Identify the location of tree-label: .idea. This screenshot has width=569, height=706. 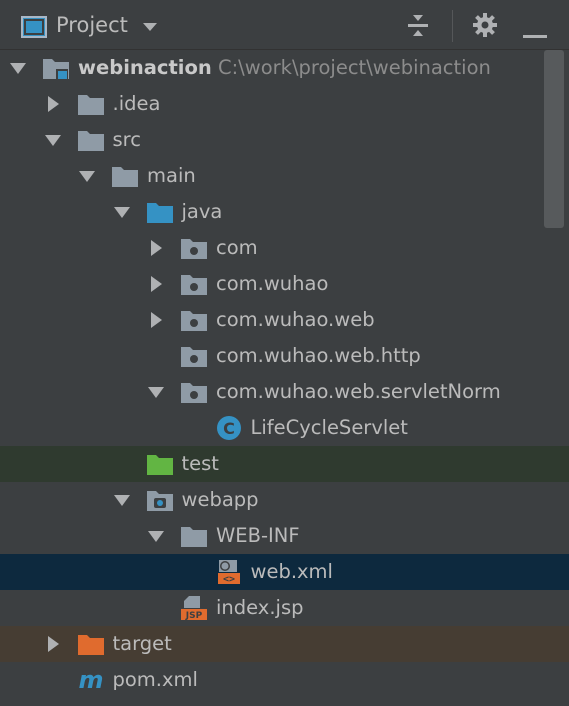
(136, 103).